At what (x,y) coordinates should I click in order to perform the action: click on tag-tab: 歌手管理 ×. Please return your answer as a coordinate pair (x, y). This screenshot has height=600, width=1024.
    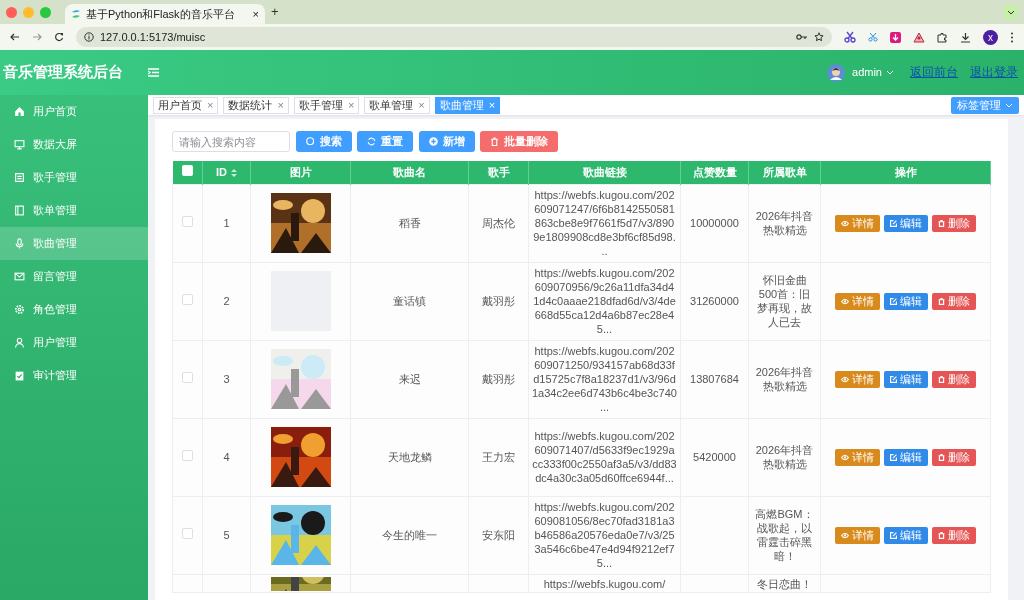
    Looking at the image, I should click on (326, 105).